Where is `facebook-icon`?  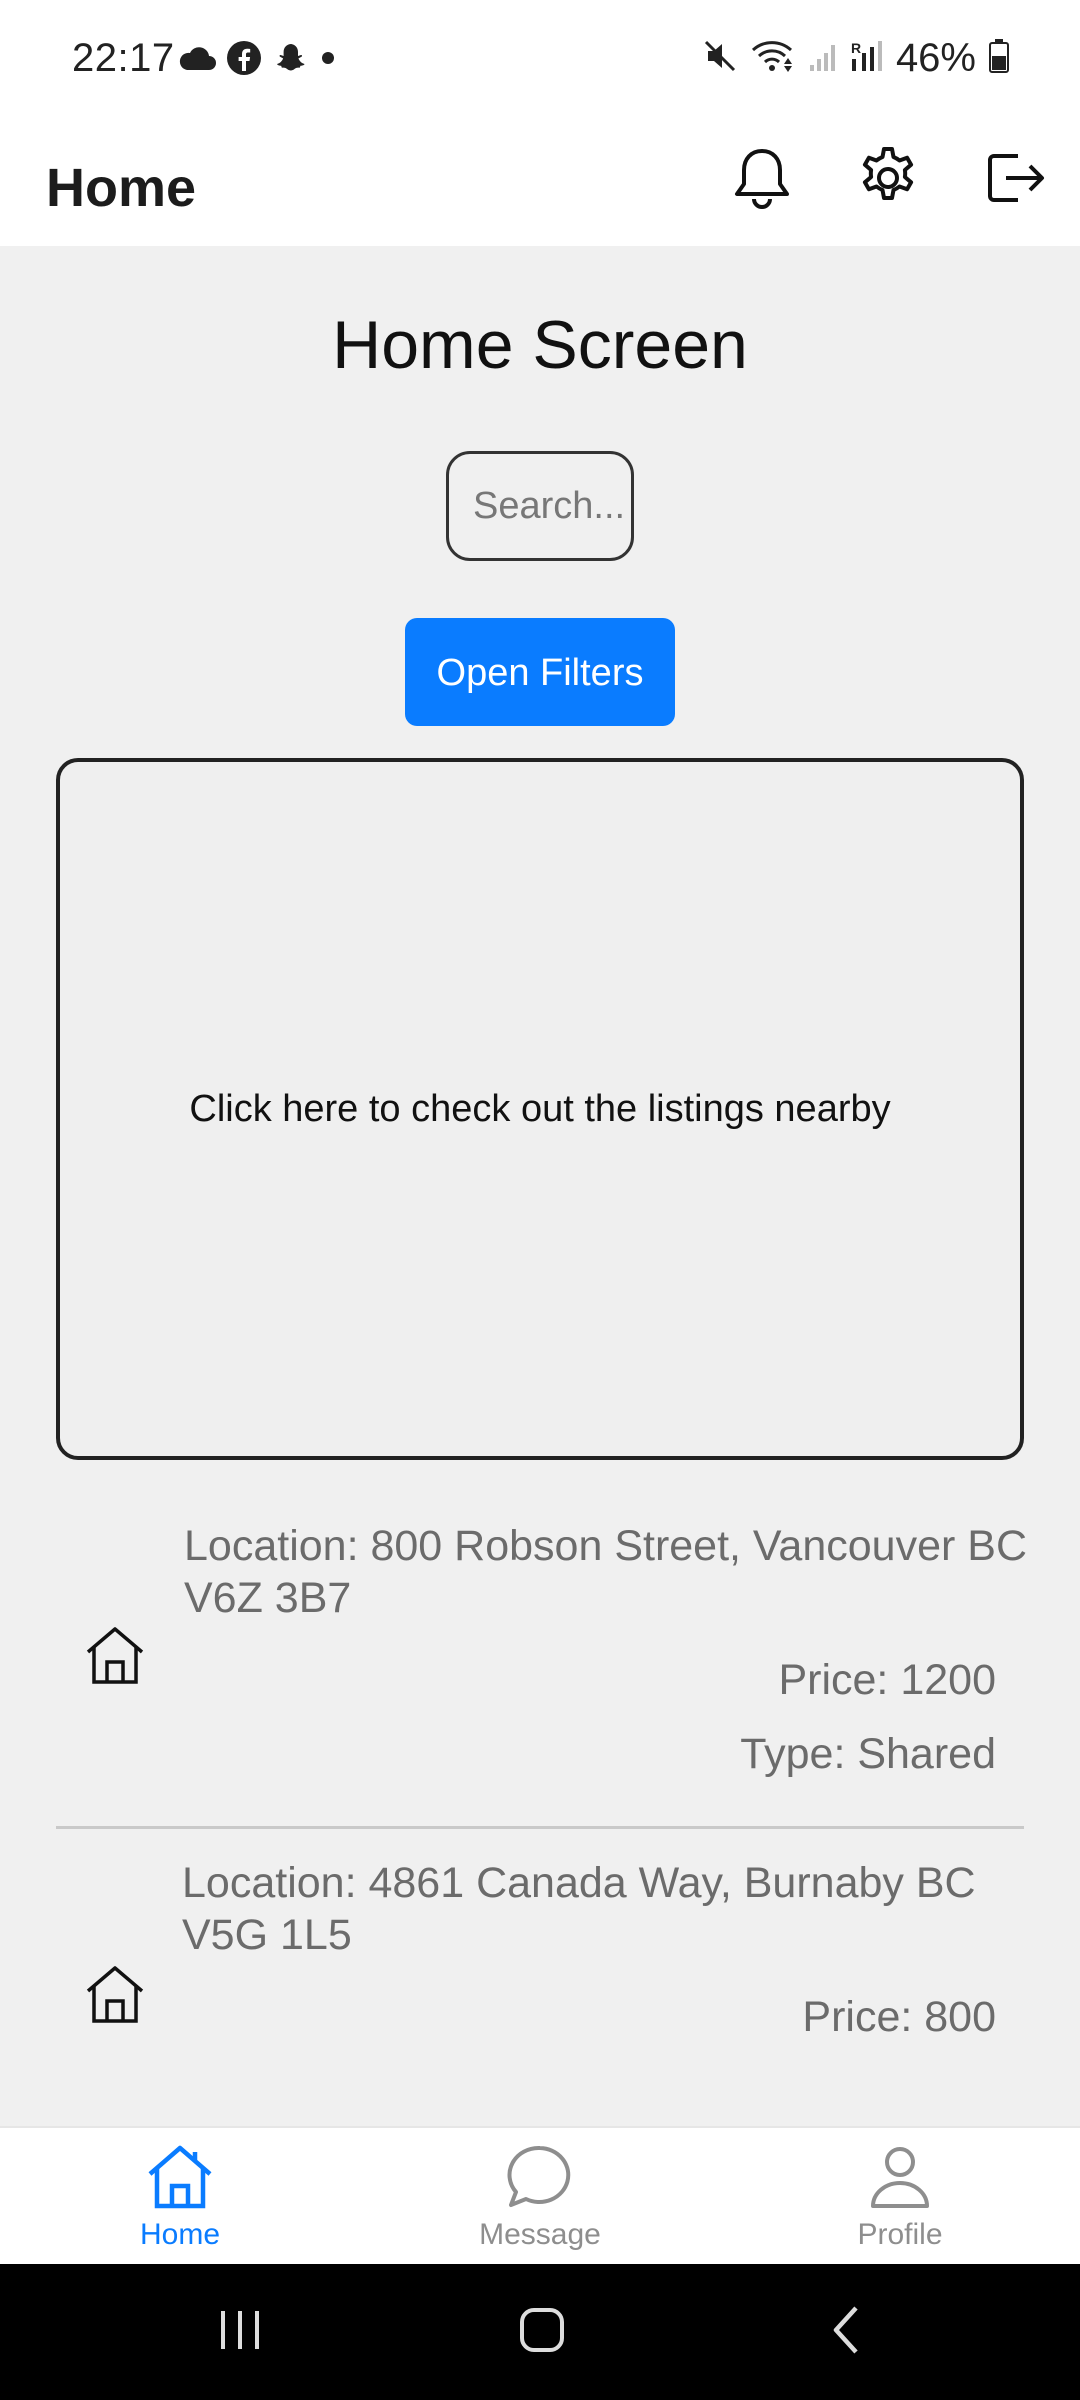 facebook-icon is located at coordinates (244, 60).